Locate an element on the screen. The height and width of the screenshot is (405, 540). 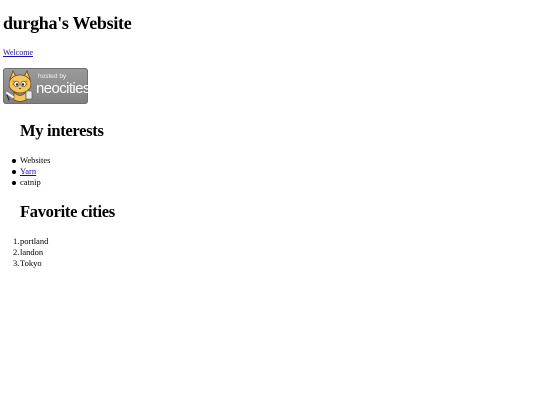
interests-heading: My interests is located at coordinates (62, 130).